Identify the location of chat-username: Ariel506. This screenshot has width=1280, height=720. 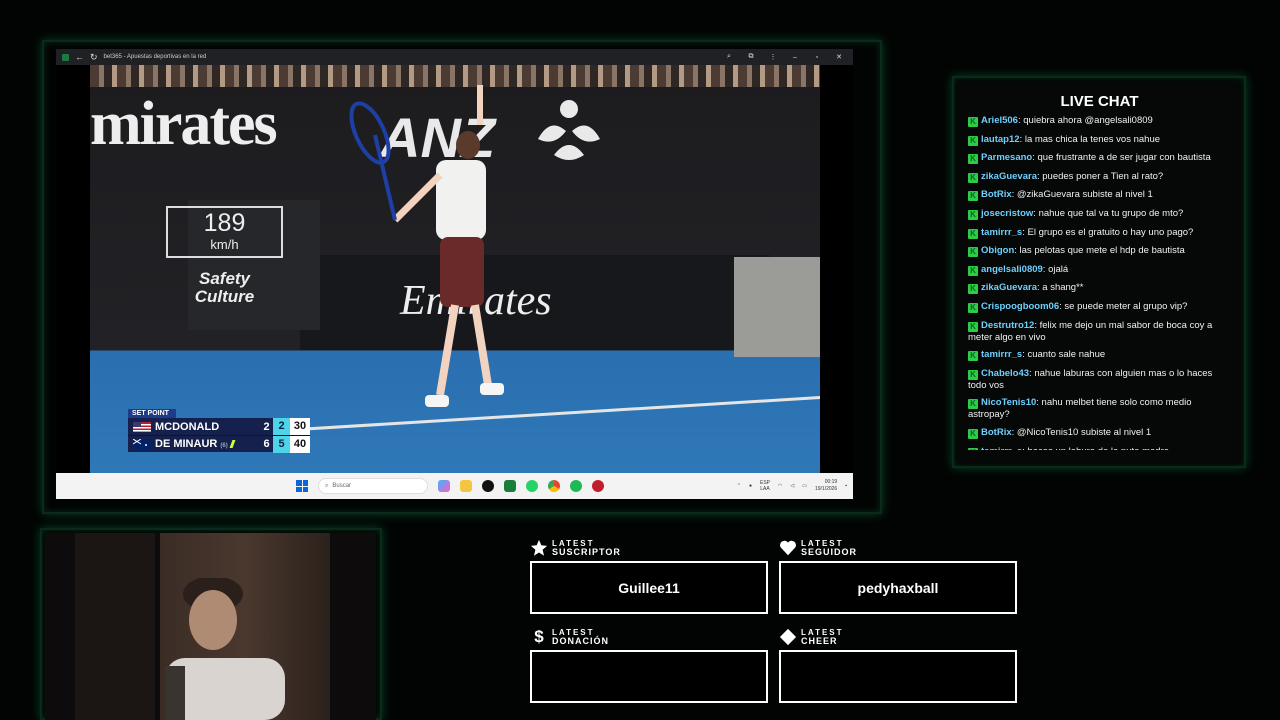
(999, 120).